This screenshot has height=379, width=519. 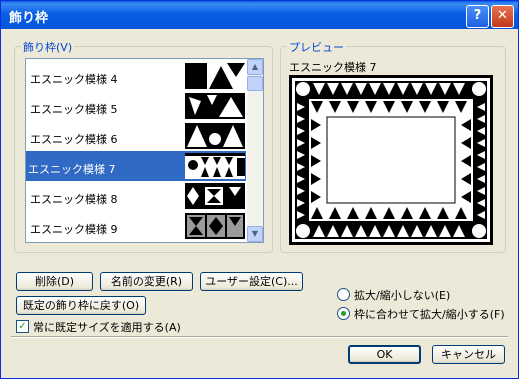 I want to click on chevron-down-icon: ▼, so click(x=255, y=233).